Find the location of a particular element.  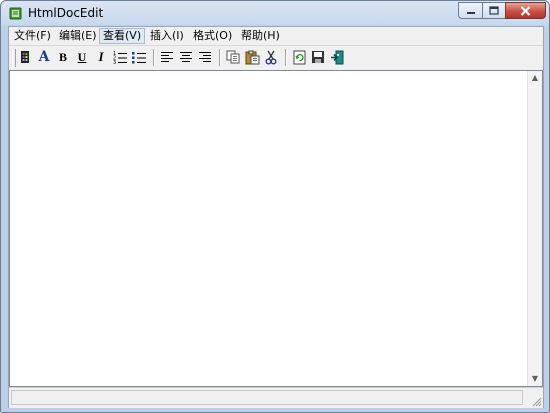

paste-button is located at coordinates (252, 57).